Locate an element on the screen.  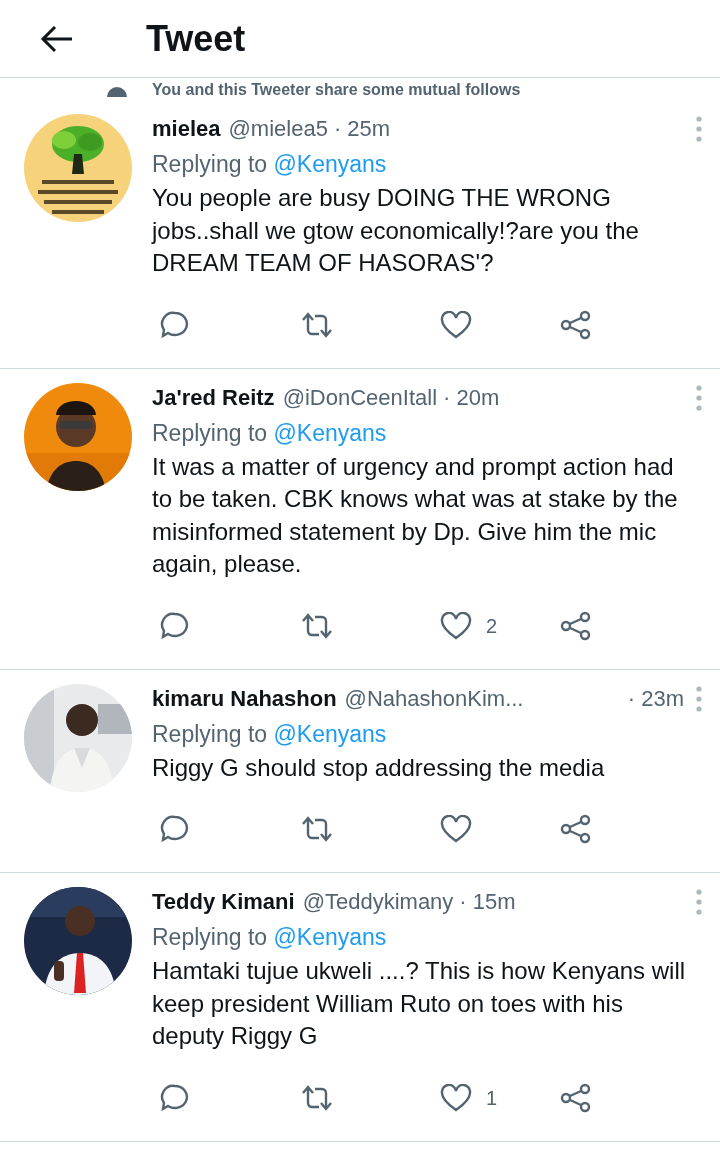
user-handle: @iDonCeenItall is located at coordinates (360, 397).